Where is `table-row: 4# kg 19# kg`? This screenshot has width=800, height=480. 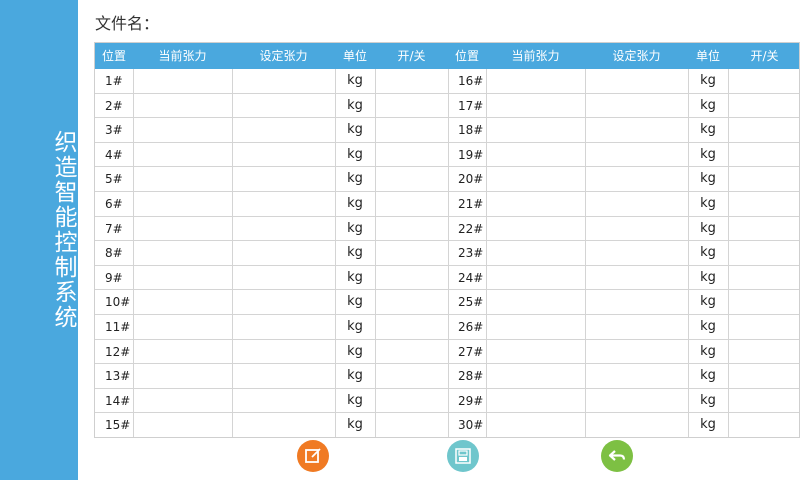 table-row: 4# kg 19# kg is located at coordinates (447, 155).